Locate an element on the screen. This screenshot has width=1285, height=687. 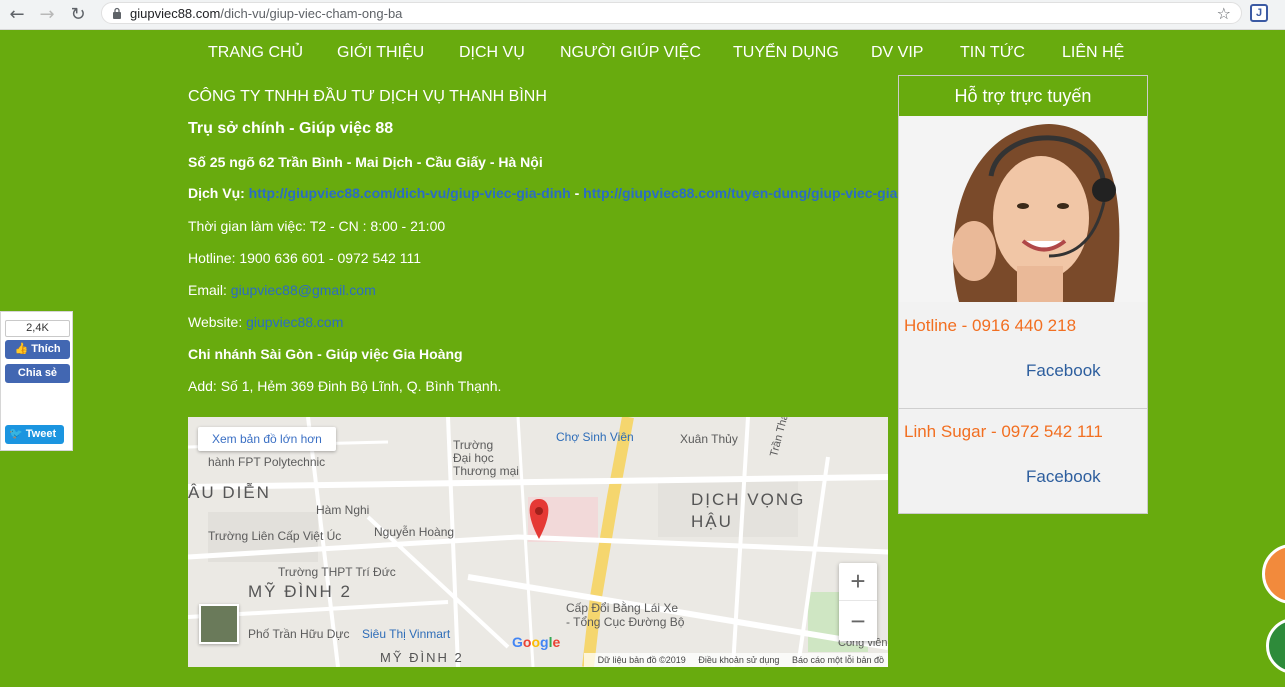
thumbs-up-icon: 👍 is located at coordinates (21, 349).